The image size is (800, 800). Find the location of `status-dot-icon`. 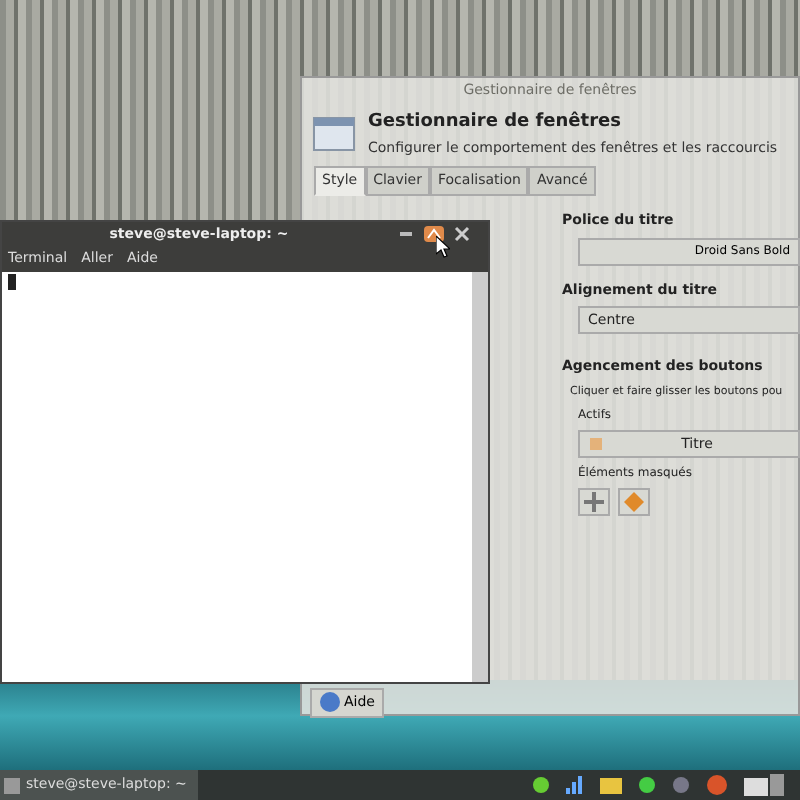

status-dot-icon is located at coordinates (647, 785).